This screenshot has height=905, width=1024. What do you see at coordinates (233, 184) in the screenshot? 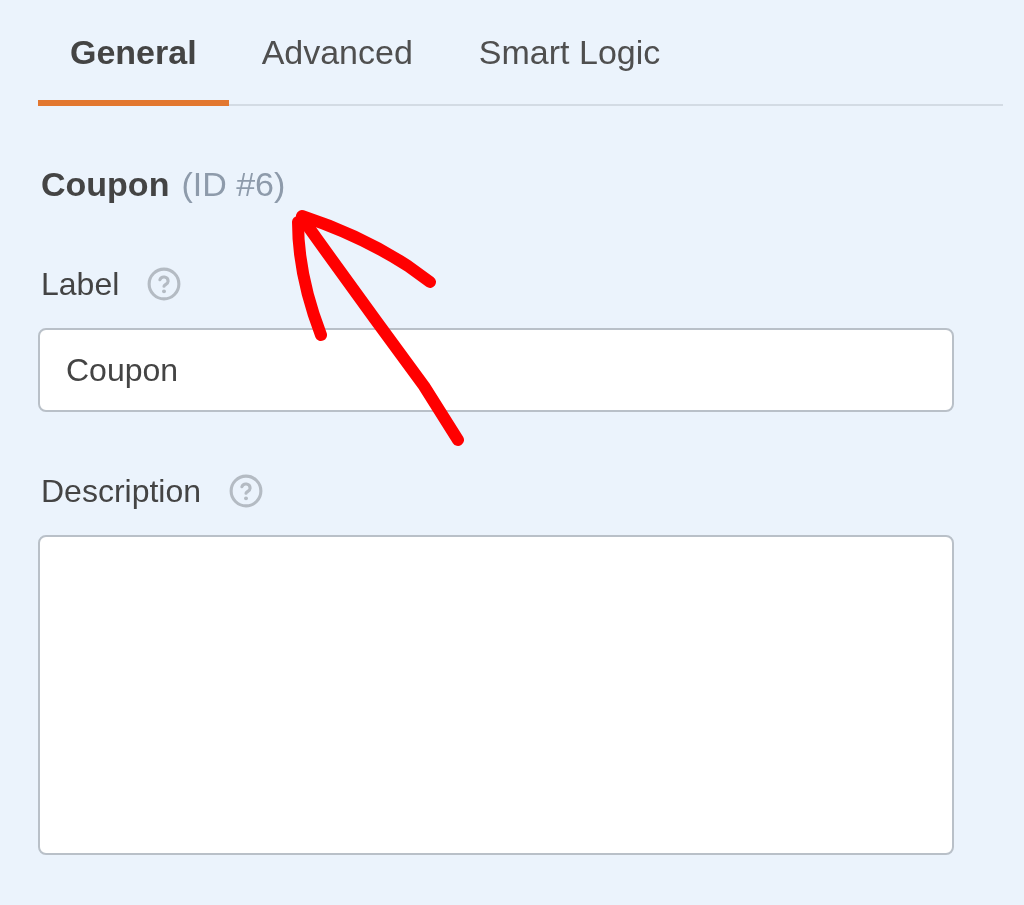
I see `field-id: (ID #6)` at bounding box center [233, 184].